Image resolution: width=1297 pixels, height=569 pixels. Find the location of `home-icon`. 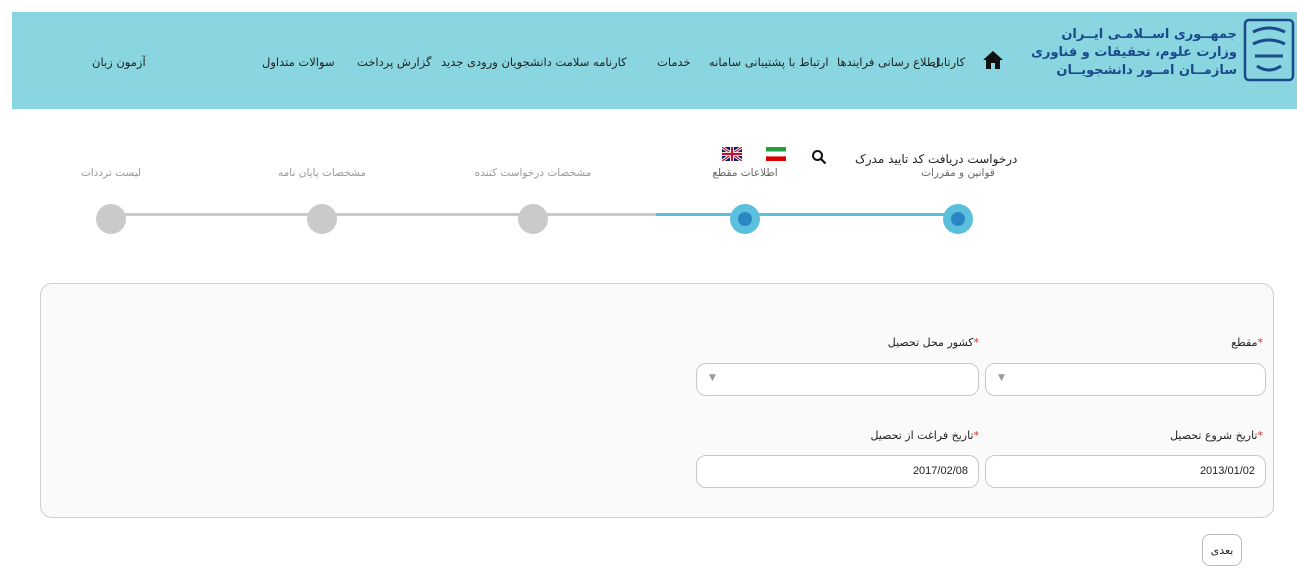

home-icon is located at coordinates (993, 60).